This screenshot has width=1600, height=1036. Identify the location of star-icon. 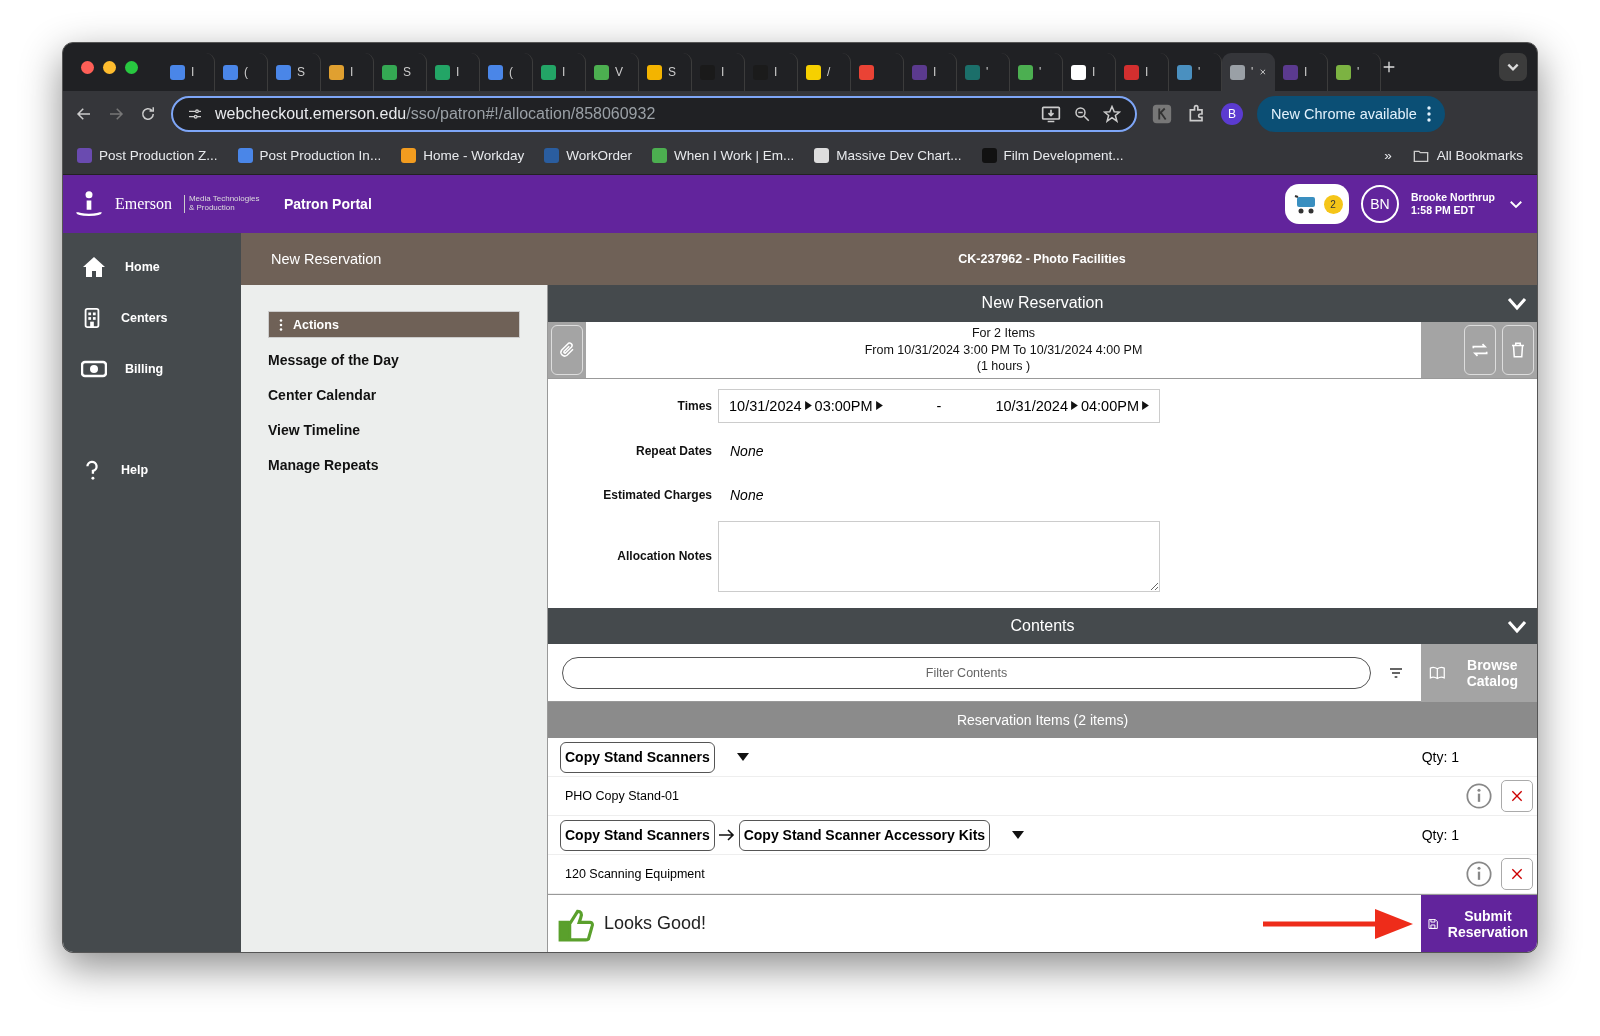
(1112, 114).